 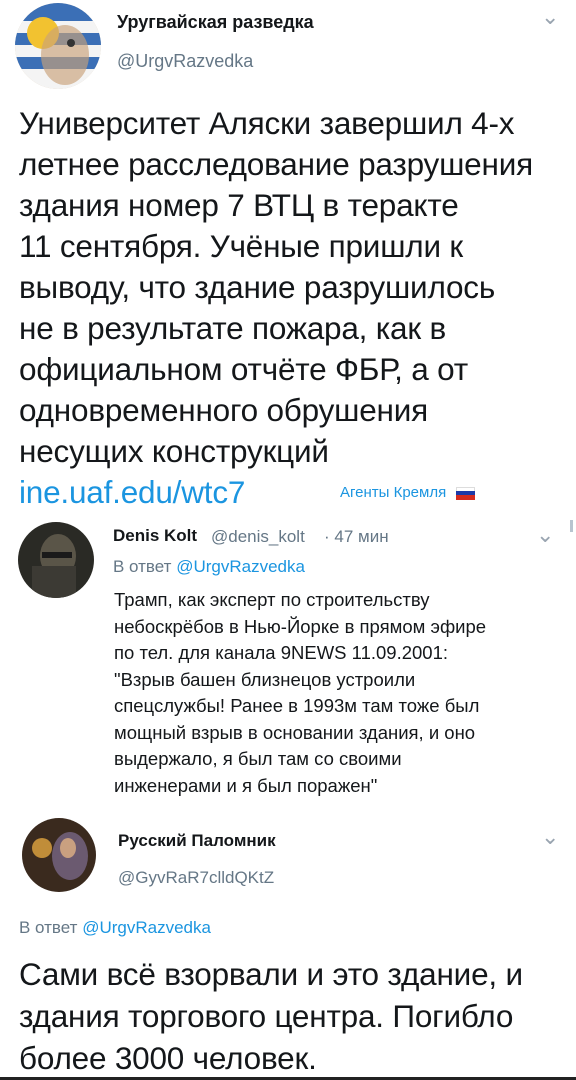 What do you see at coordinates (132, 492) in the screenshot?
I see `tweet-link: ine.uaf.edu/wtc7` at bounding box center [132, 492].